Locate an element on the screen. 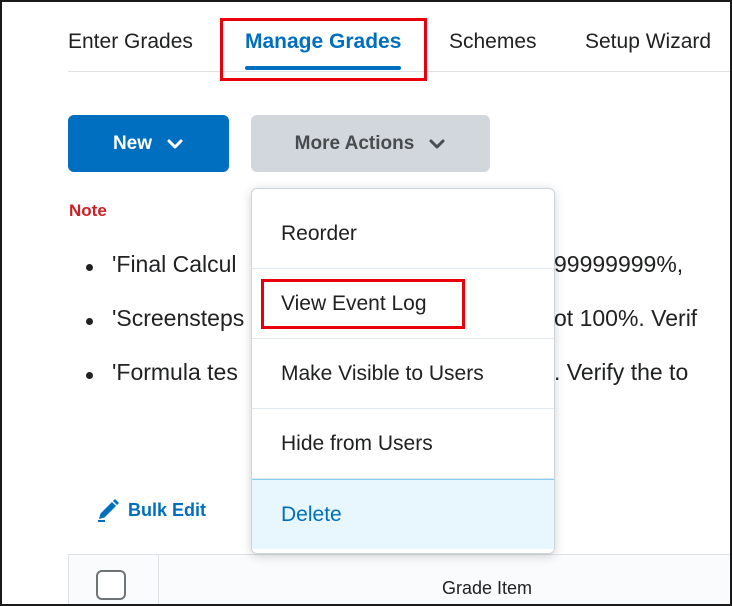  manage-grades-highlight is located at coordinates (323, 49).